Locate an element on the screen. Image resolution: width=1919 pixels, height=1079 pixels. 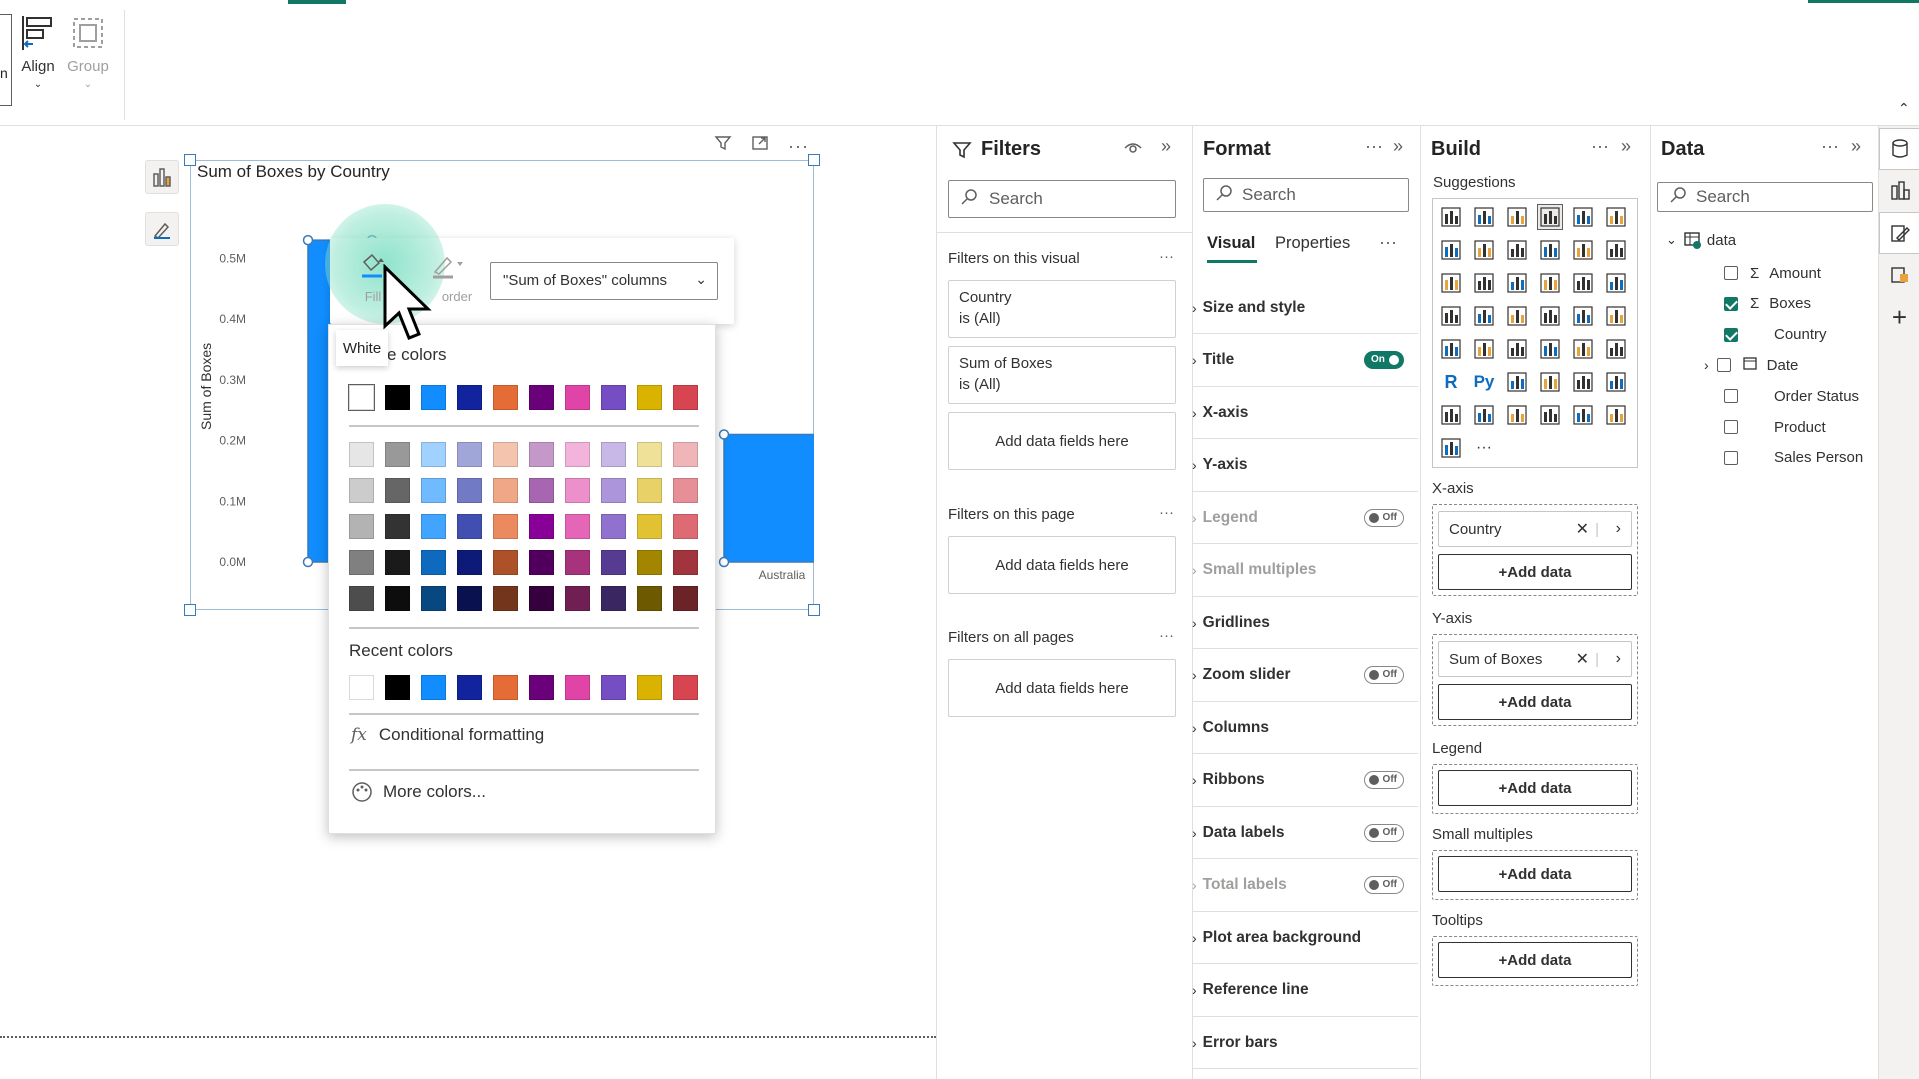
funnel-visual-icon is located at coordinates (1517, 283).